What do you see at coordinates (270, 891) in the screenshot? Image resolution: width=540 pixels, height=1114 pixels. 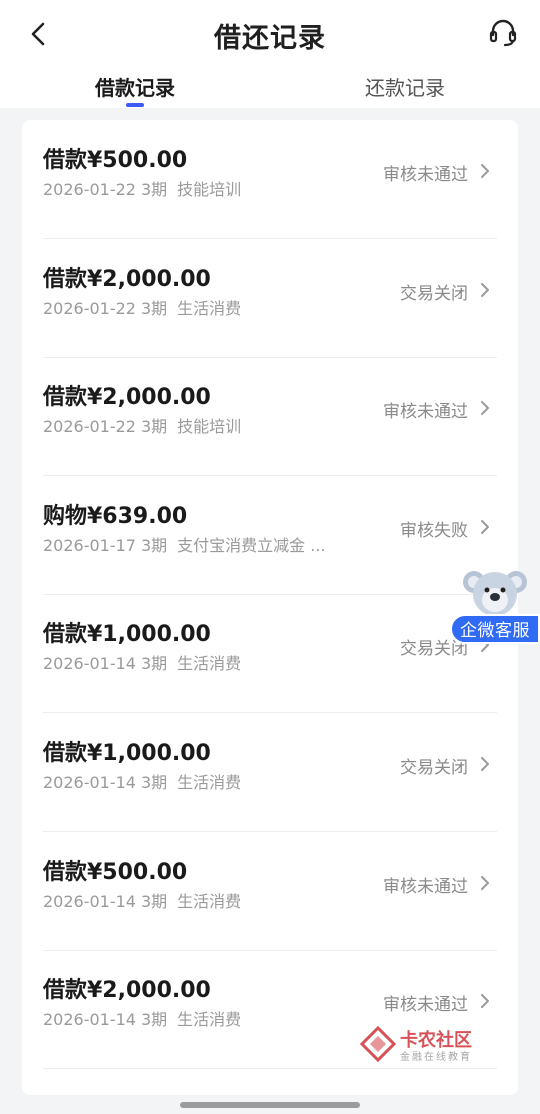 I see `record-item: 借款¥500.00 2026-01-14 3期 生活消费 审核未通过` at bounding box center [270, 891].